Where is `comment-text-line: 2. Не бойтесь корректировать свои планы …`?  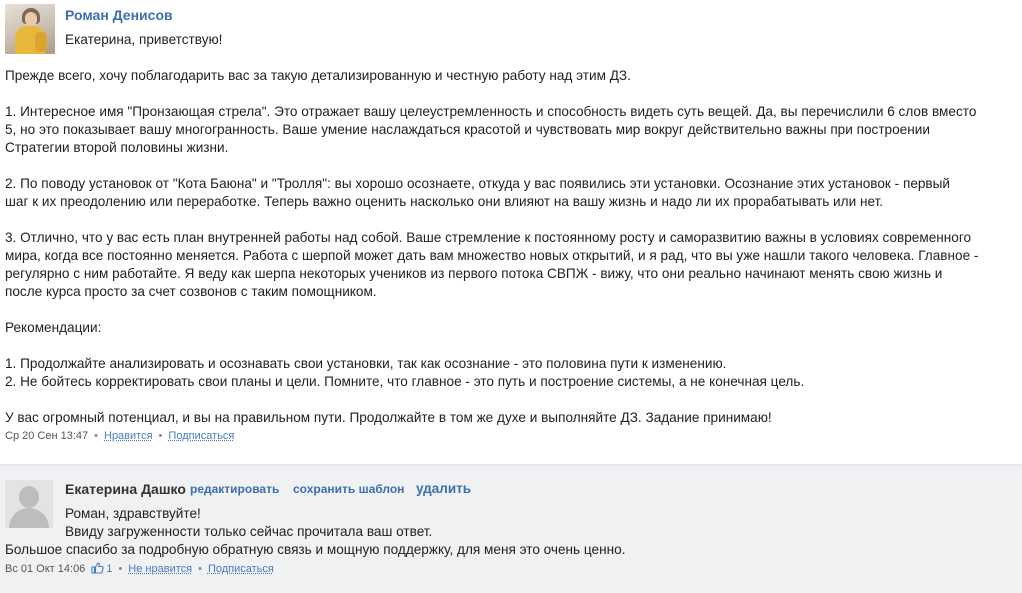 comment-text-line: 2. Не бойтесь корректировать свои планы … is located at coordinates (405, 381).